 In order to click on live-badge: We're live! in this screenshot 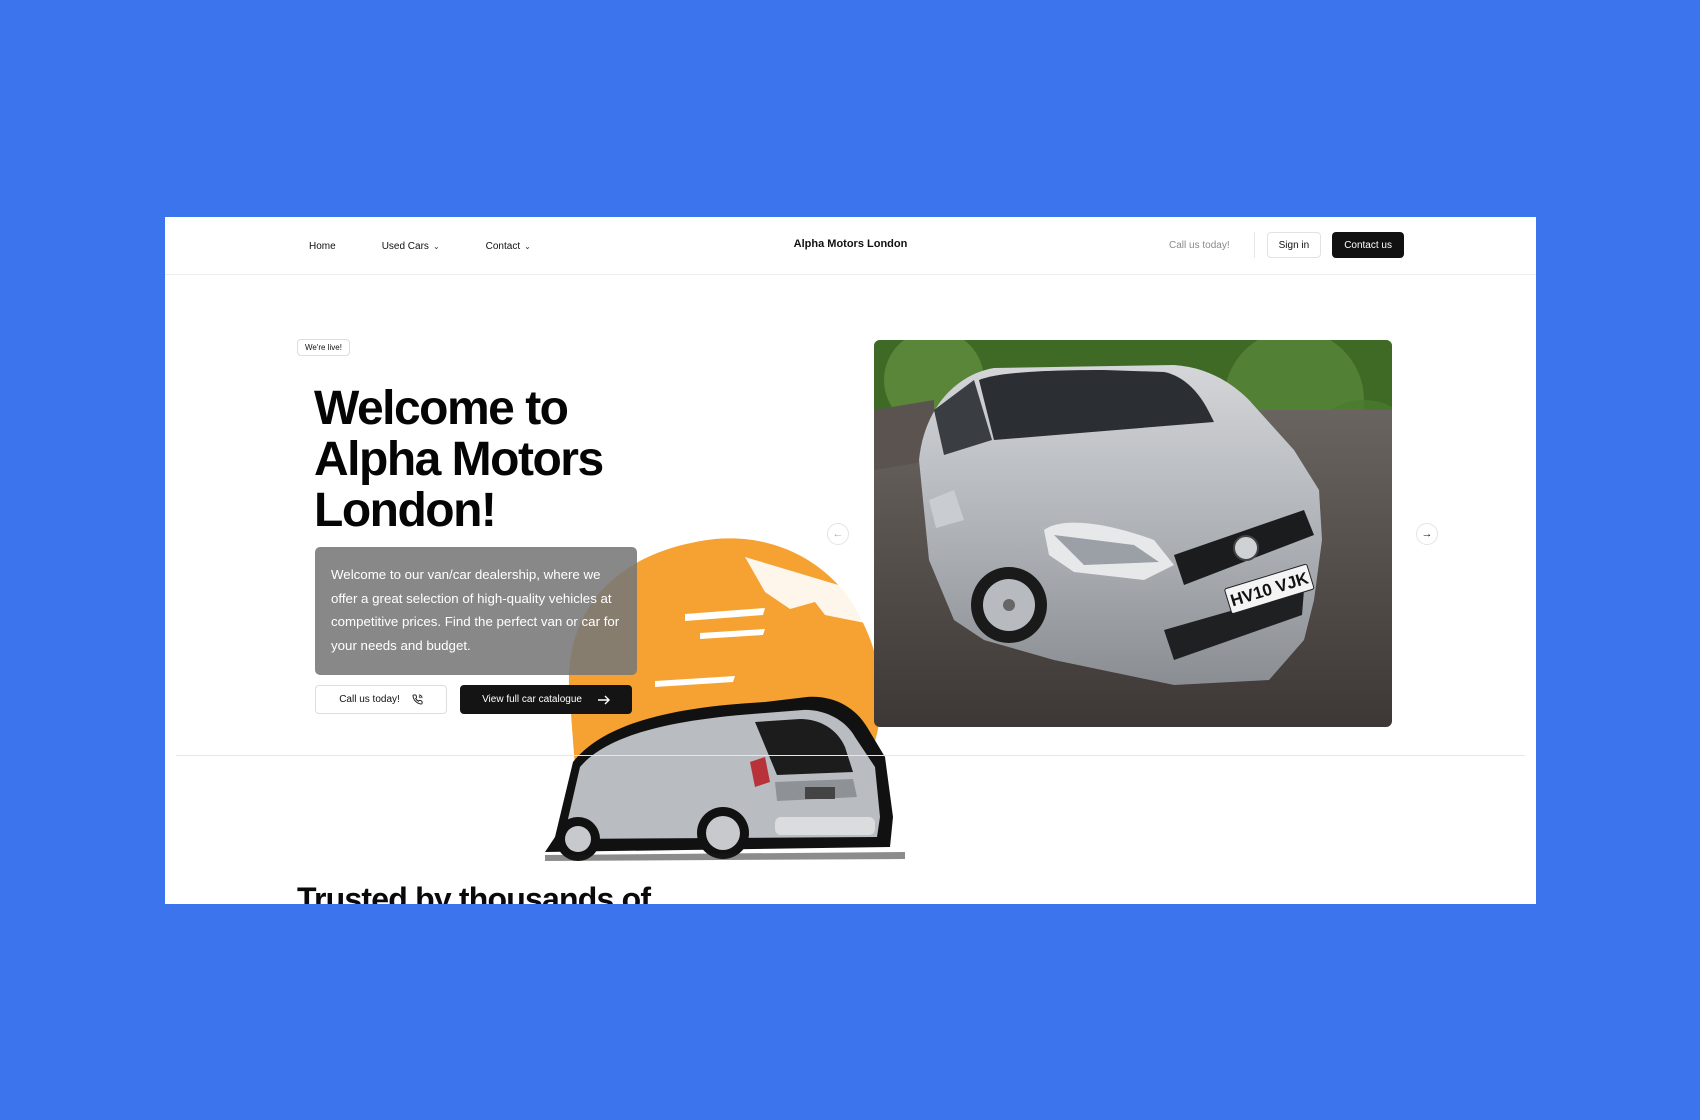, I will do `click(323, 347)`.